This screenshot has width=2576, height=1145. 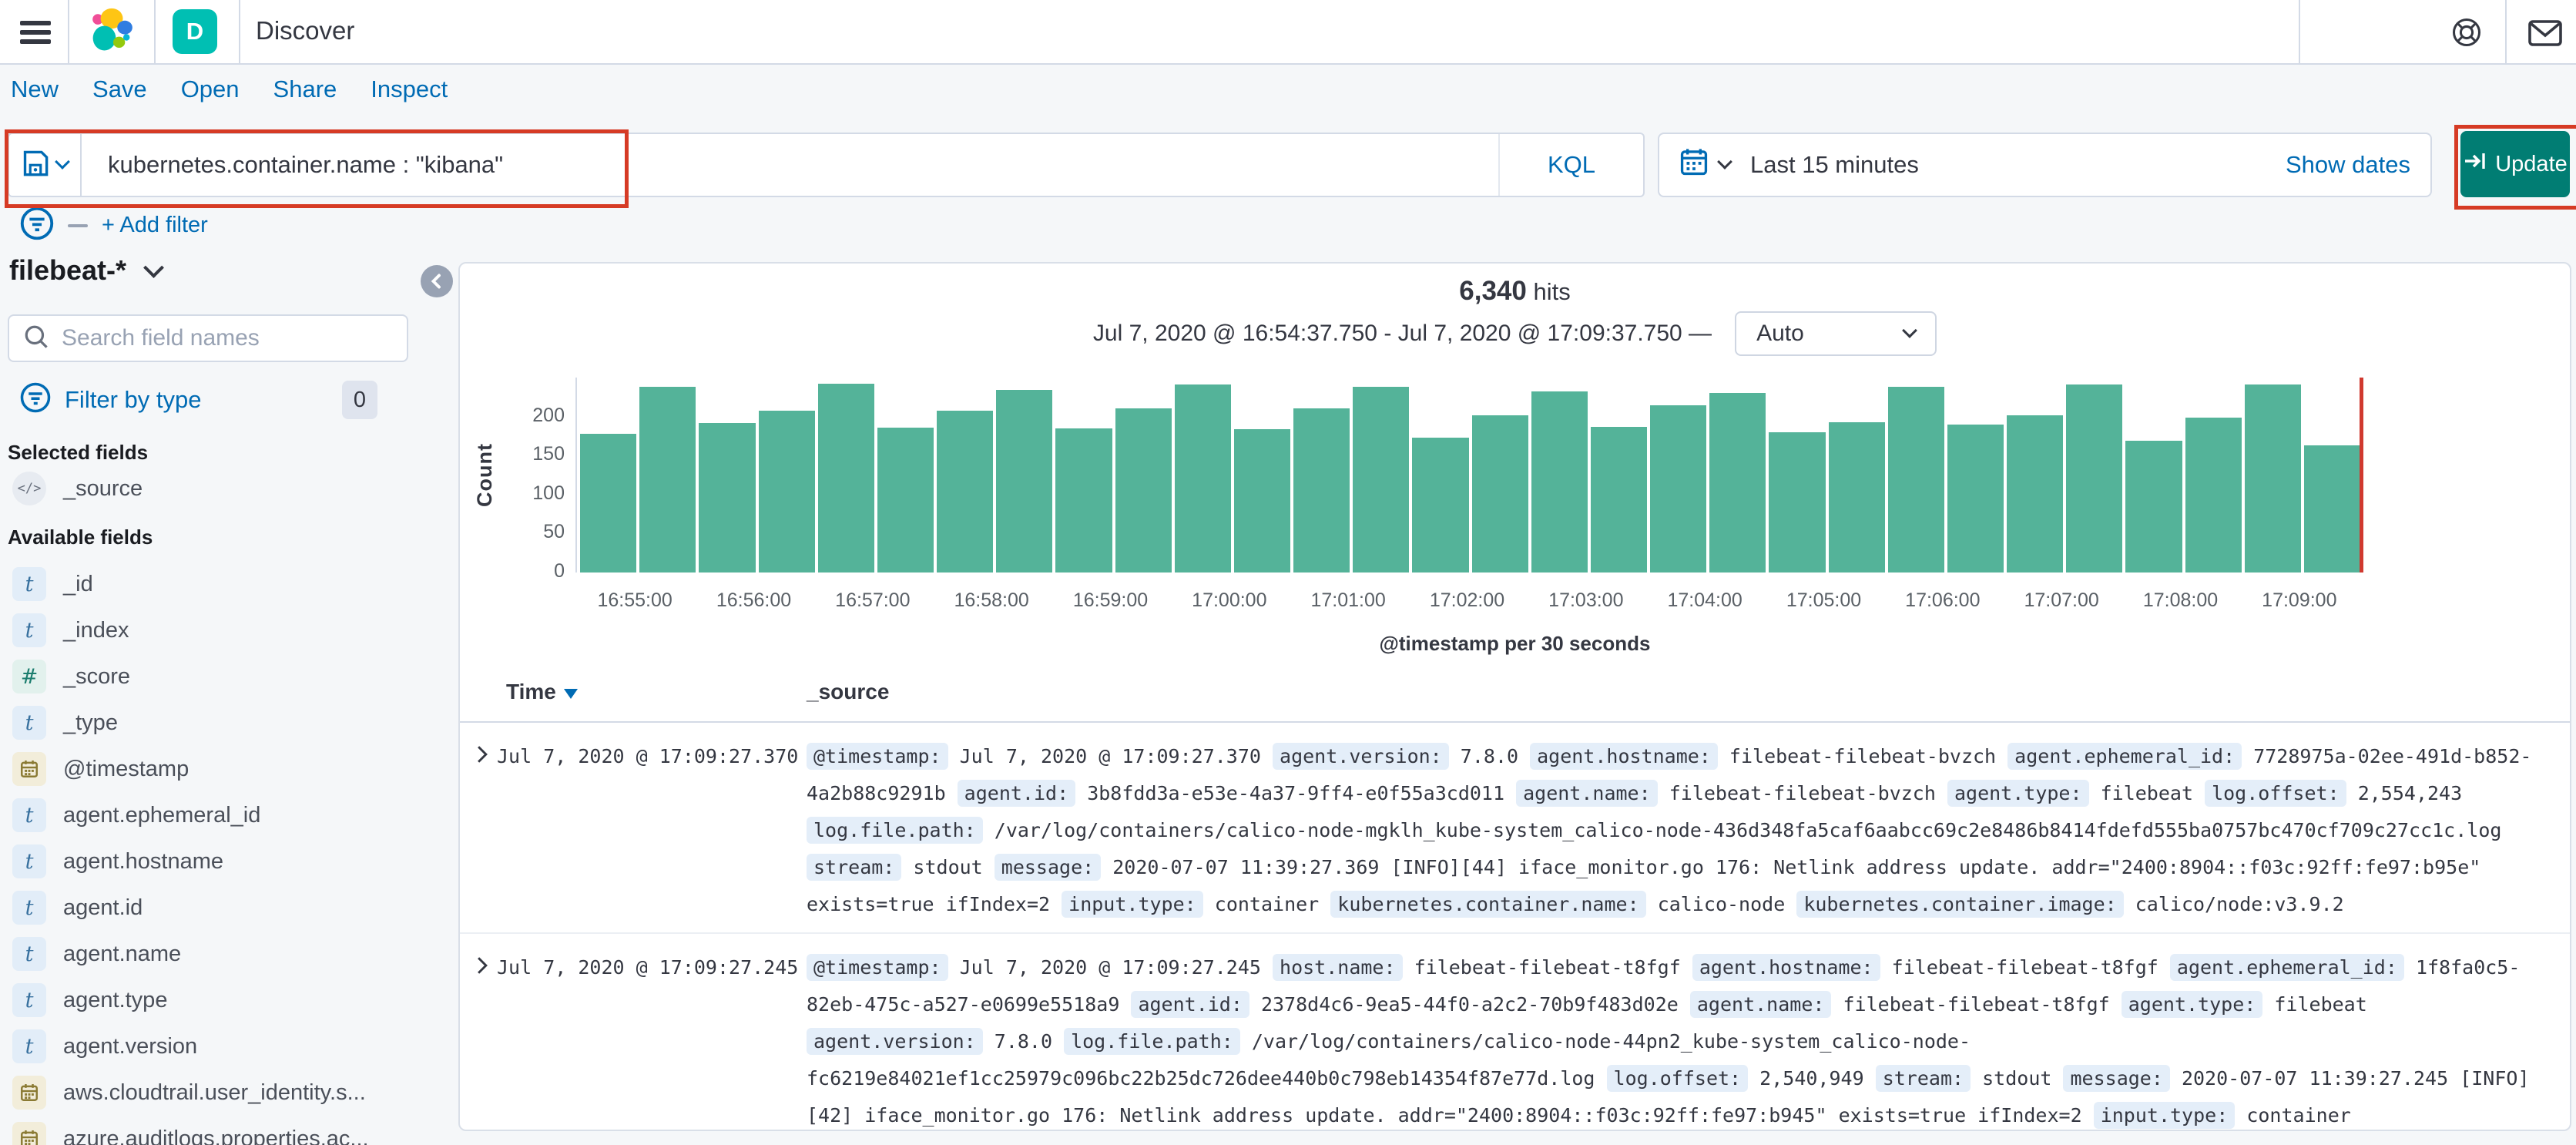 What do you see at coordinates (35, 89) in the screenshot?
I see `nav-link-new: New` at bounding box center [35, 89].